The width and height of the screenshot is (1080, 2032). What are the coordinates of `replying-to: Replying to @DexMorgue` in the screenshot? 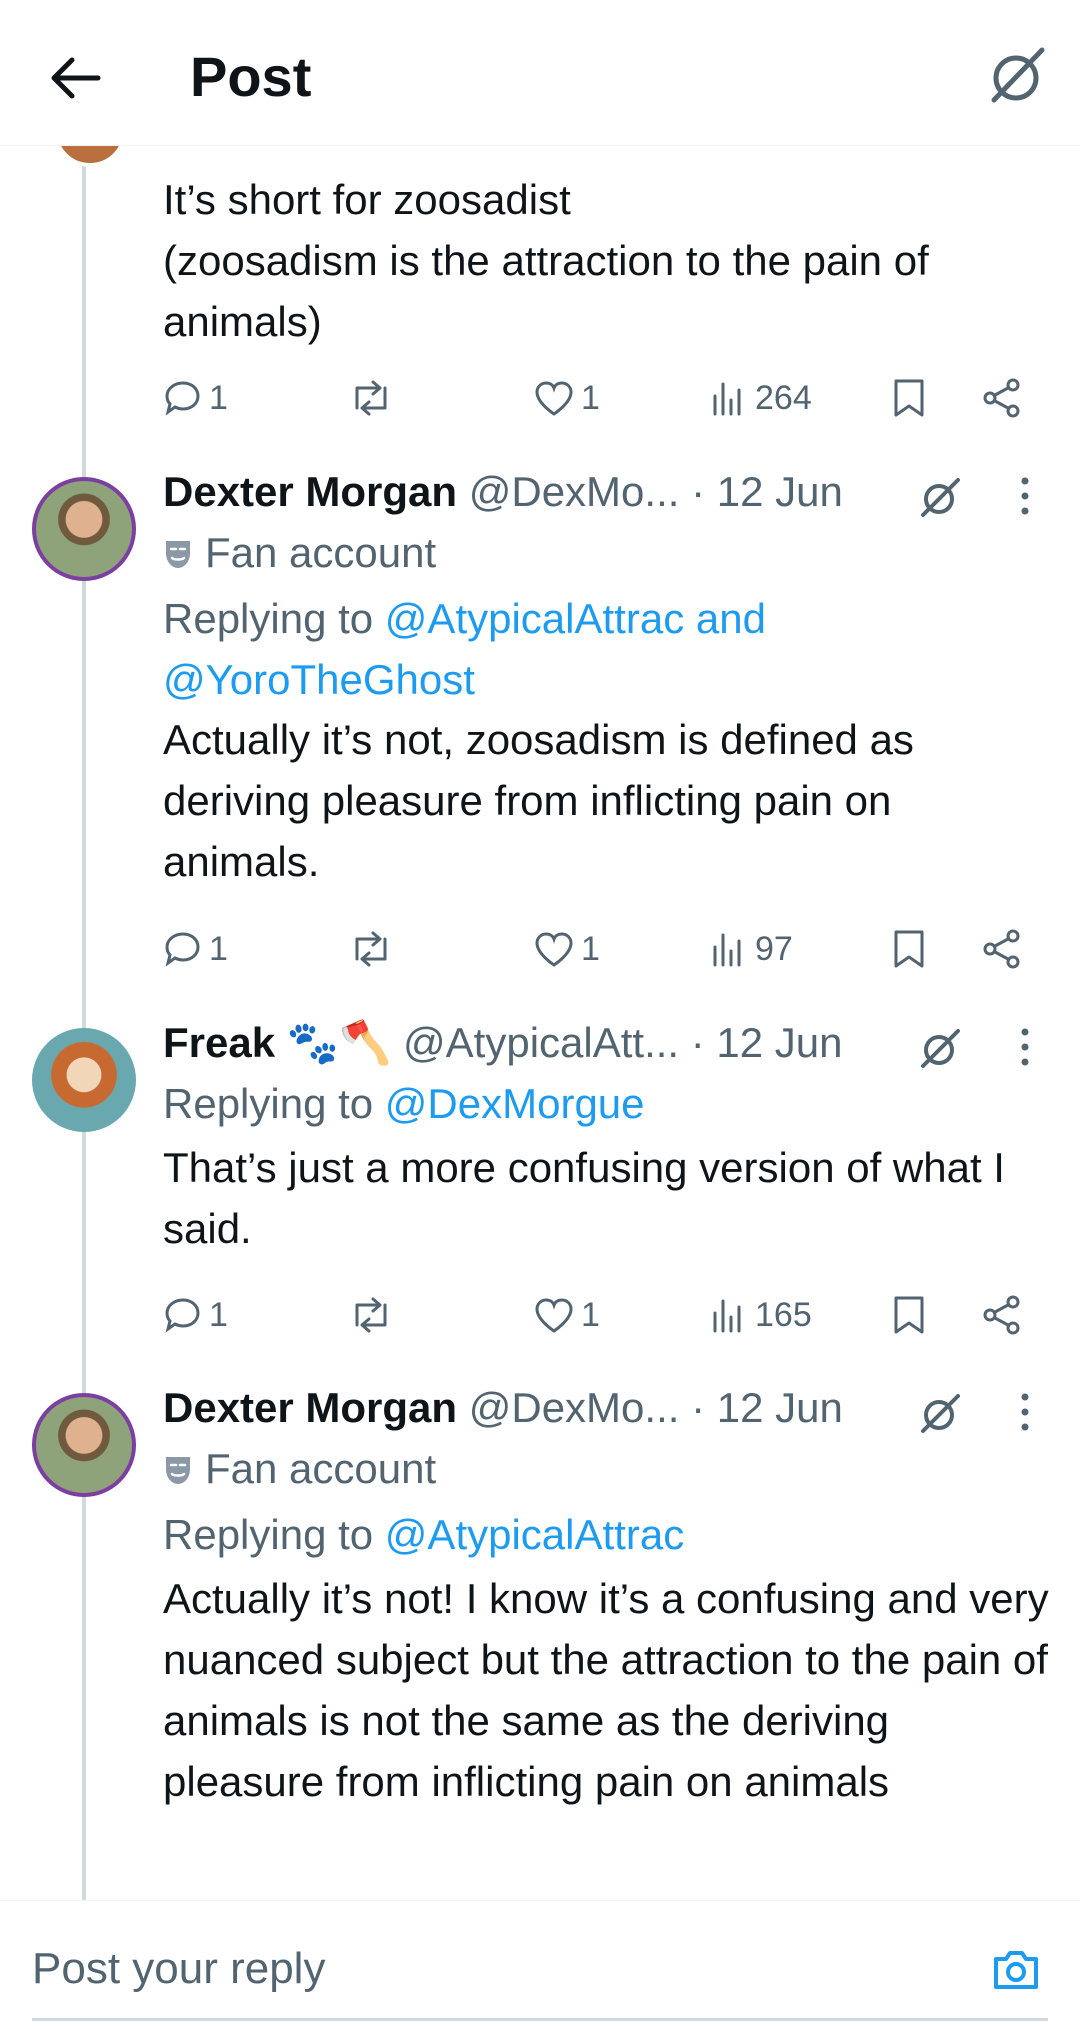 It's located at (404, 1103).